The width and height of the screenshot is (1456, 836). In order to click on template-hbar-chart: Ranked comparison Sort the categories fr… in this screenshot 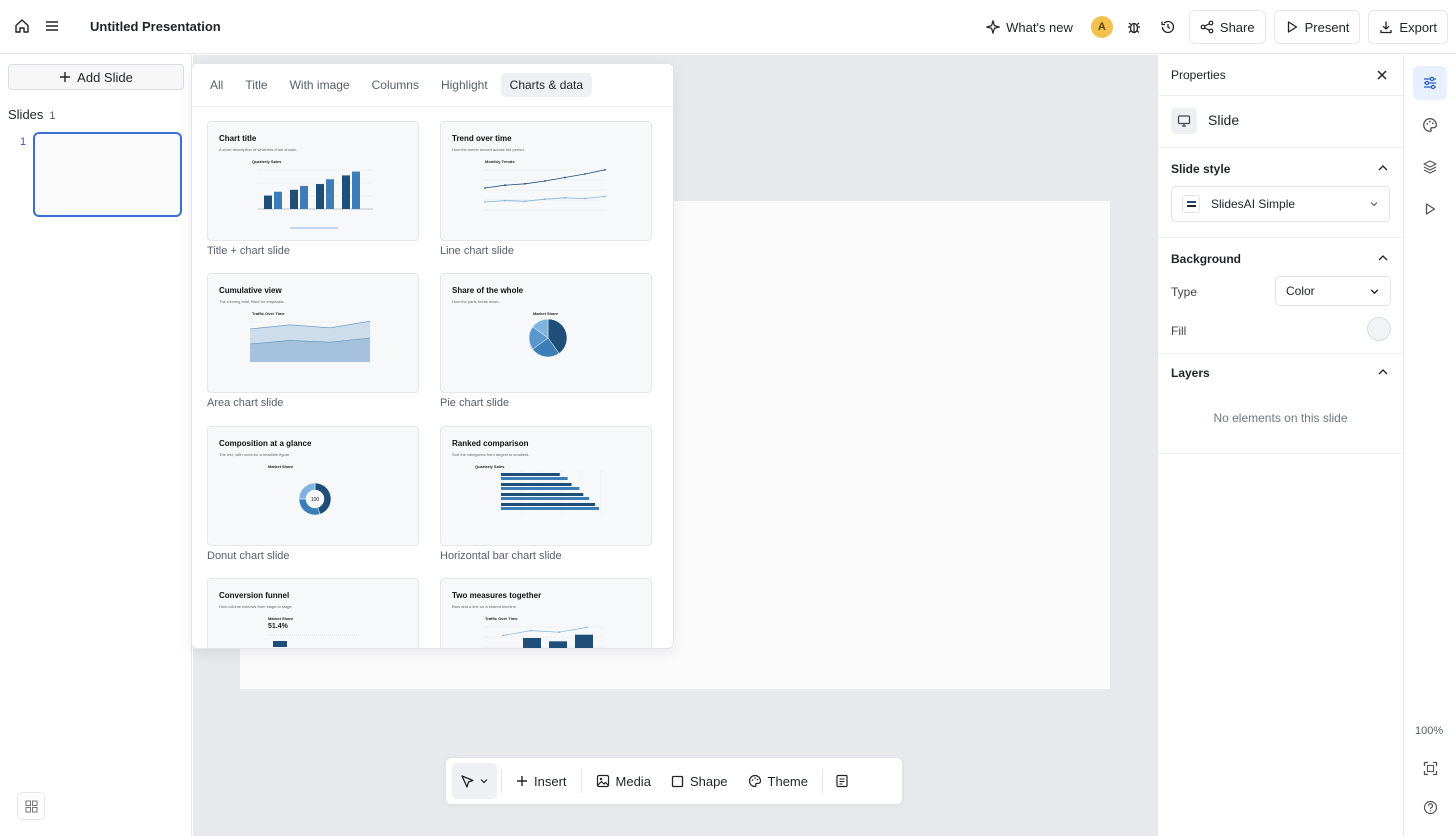, I will do `click(546, 494)`.